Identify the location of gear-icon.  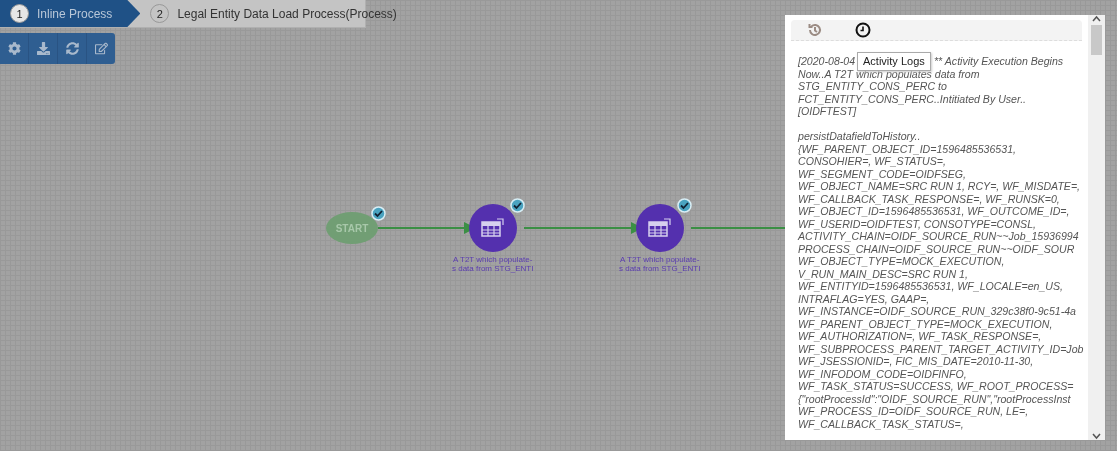
(14, 48).